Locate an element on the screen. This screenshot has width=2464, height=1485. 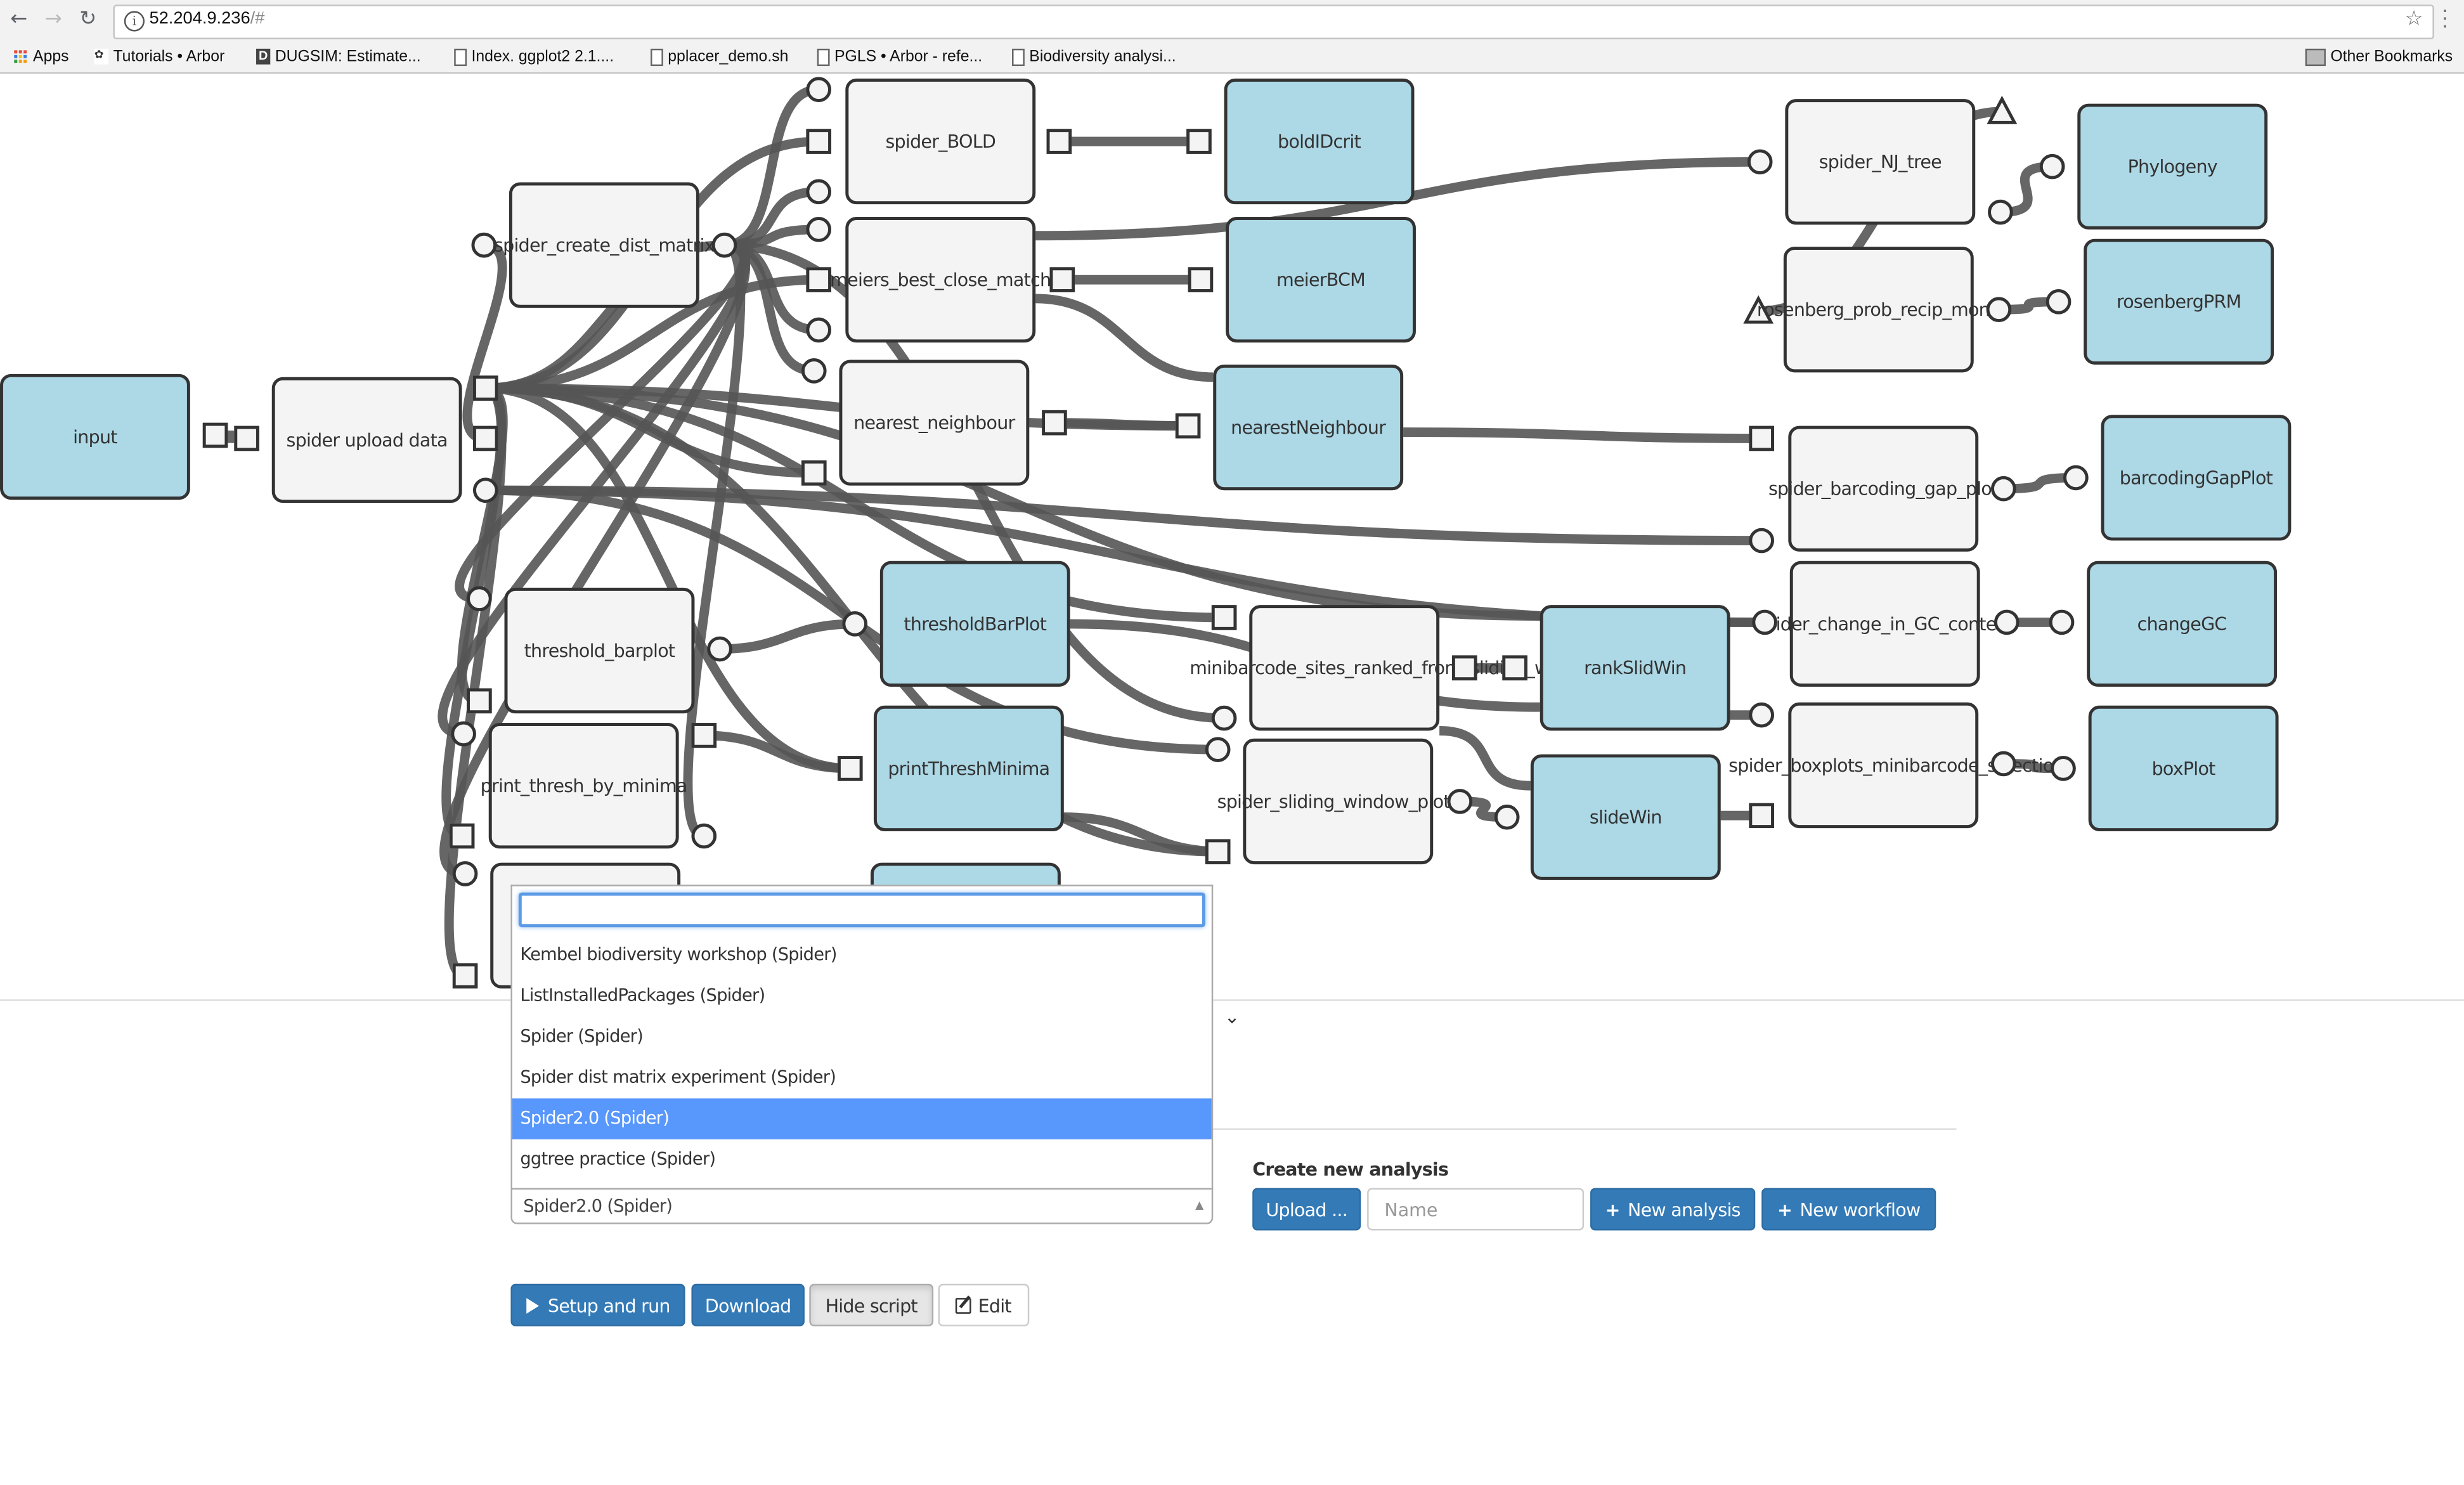
data-node-nearestNeighbour: nearestNeighbour is located at coordinates (1308, 428).